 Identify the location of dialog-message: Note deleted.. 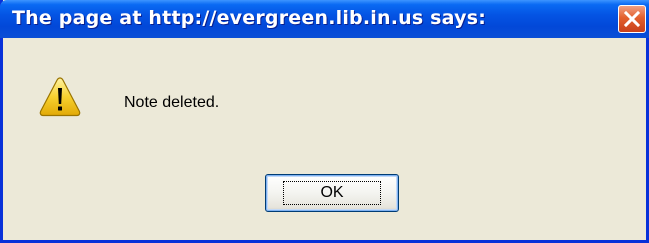
(172, 102).